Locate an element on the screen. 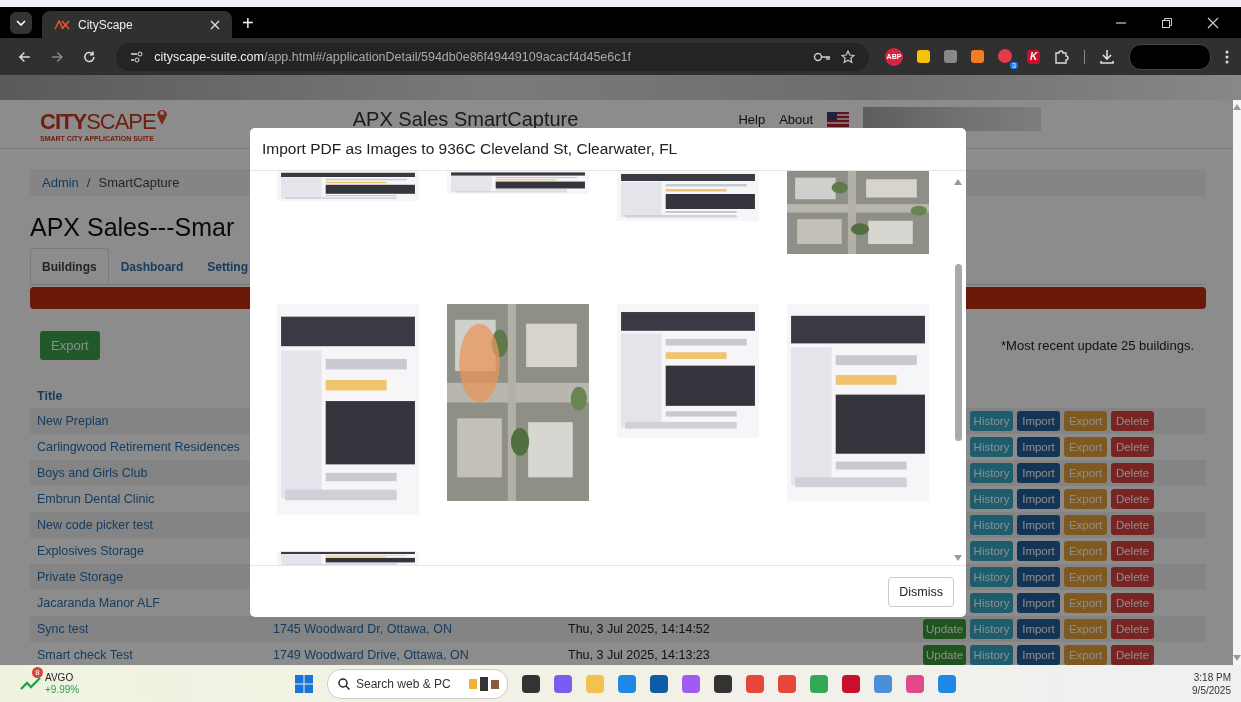 This screenshot has height=702, width=1241. building-title-link: Sync test is located at coordinates (155, 629).